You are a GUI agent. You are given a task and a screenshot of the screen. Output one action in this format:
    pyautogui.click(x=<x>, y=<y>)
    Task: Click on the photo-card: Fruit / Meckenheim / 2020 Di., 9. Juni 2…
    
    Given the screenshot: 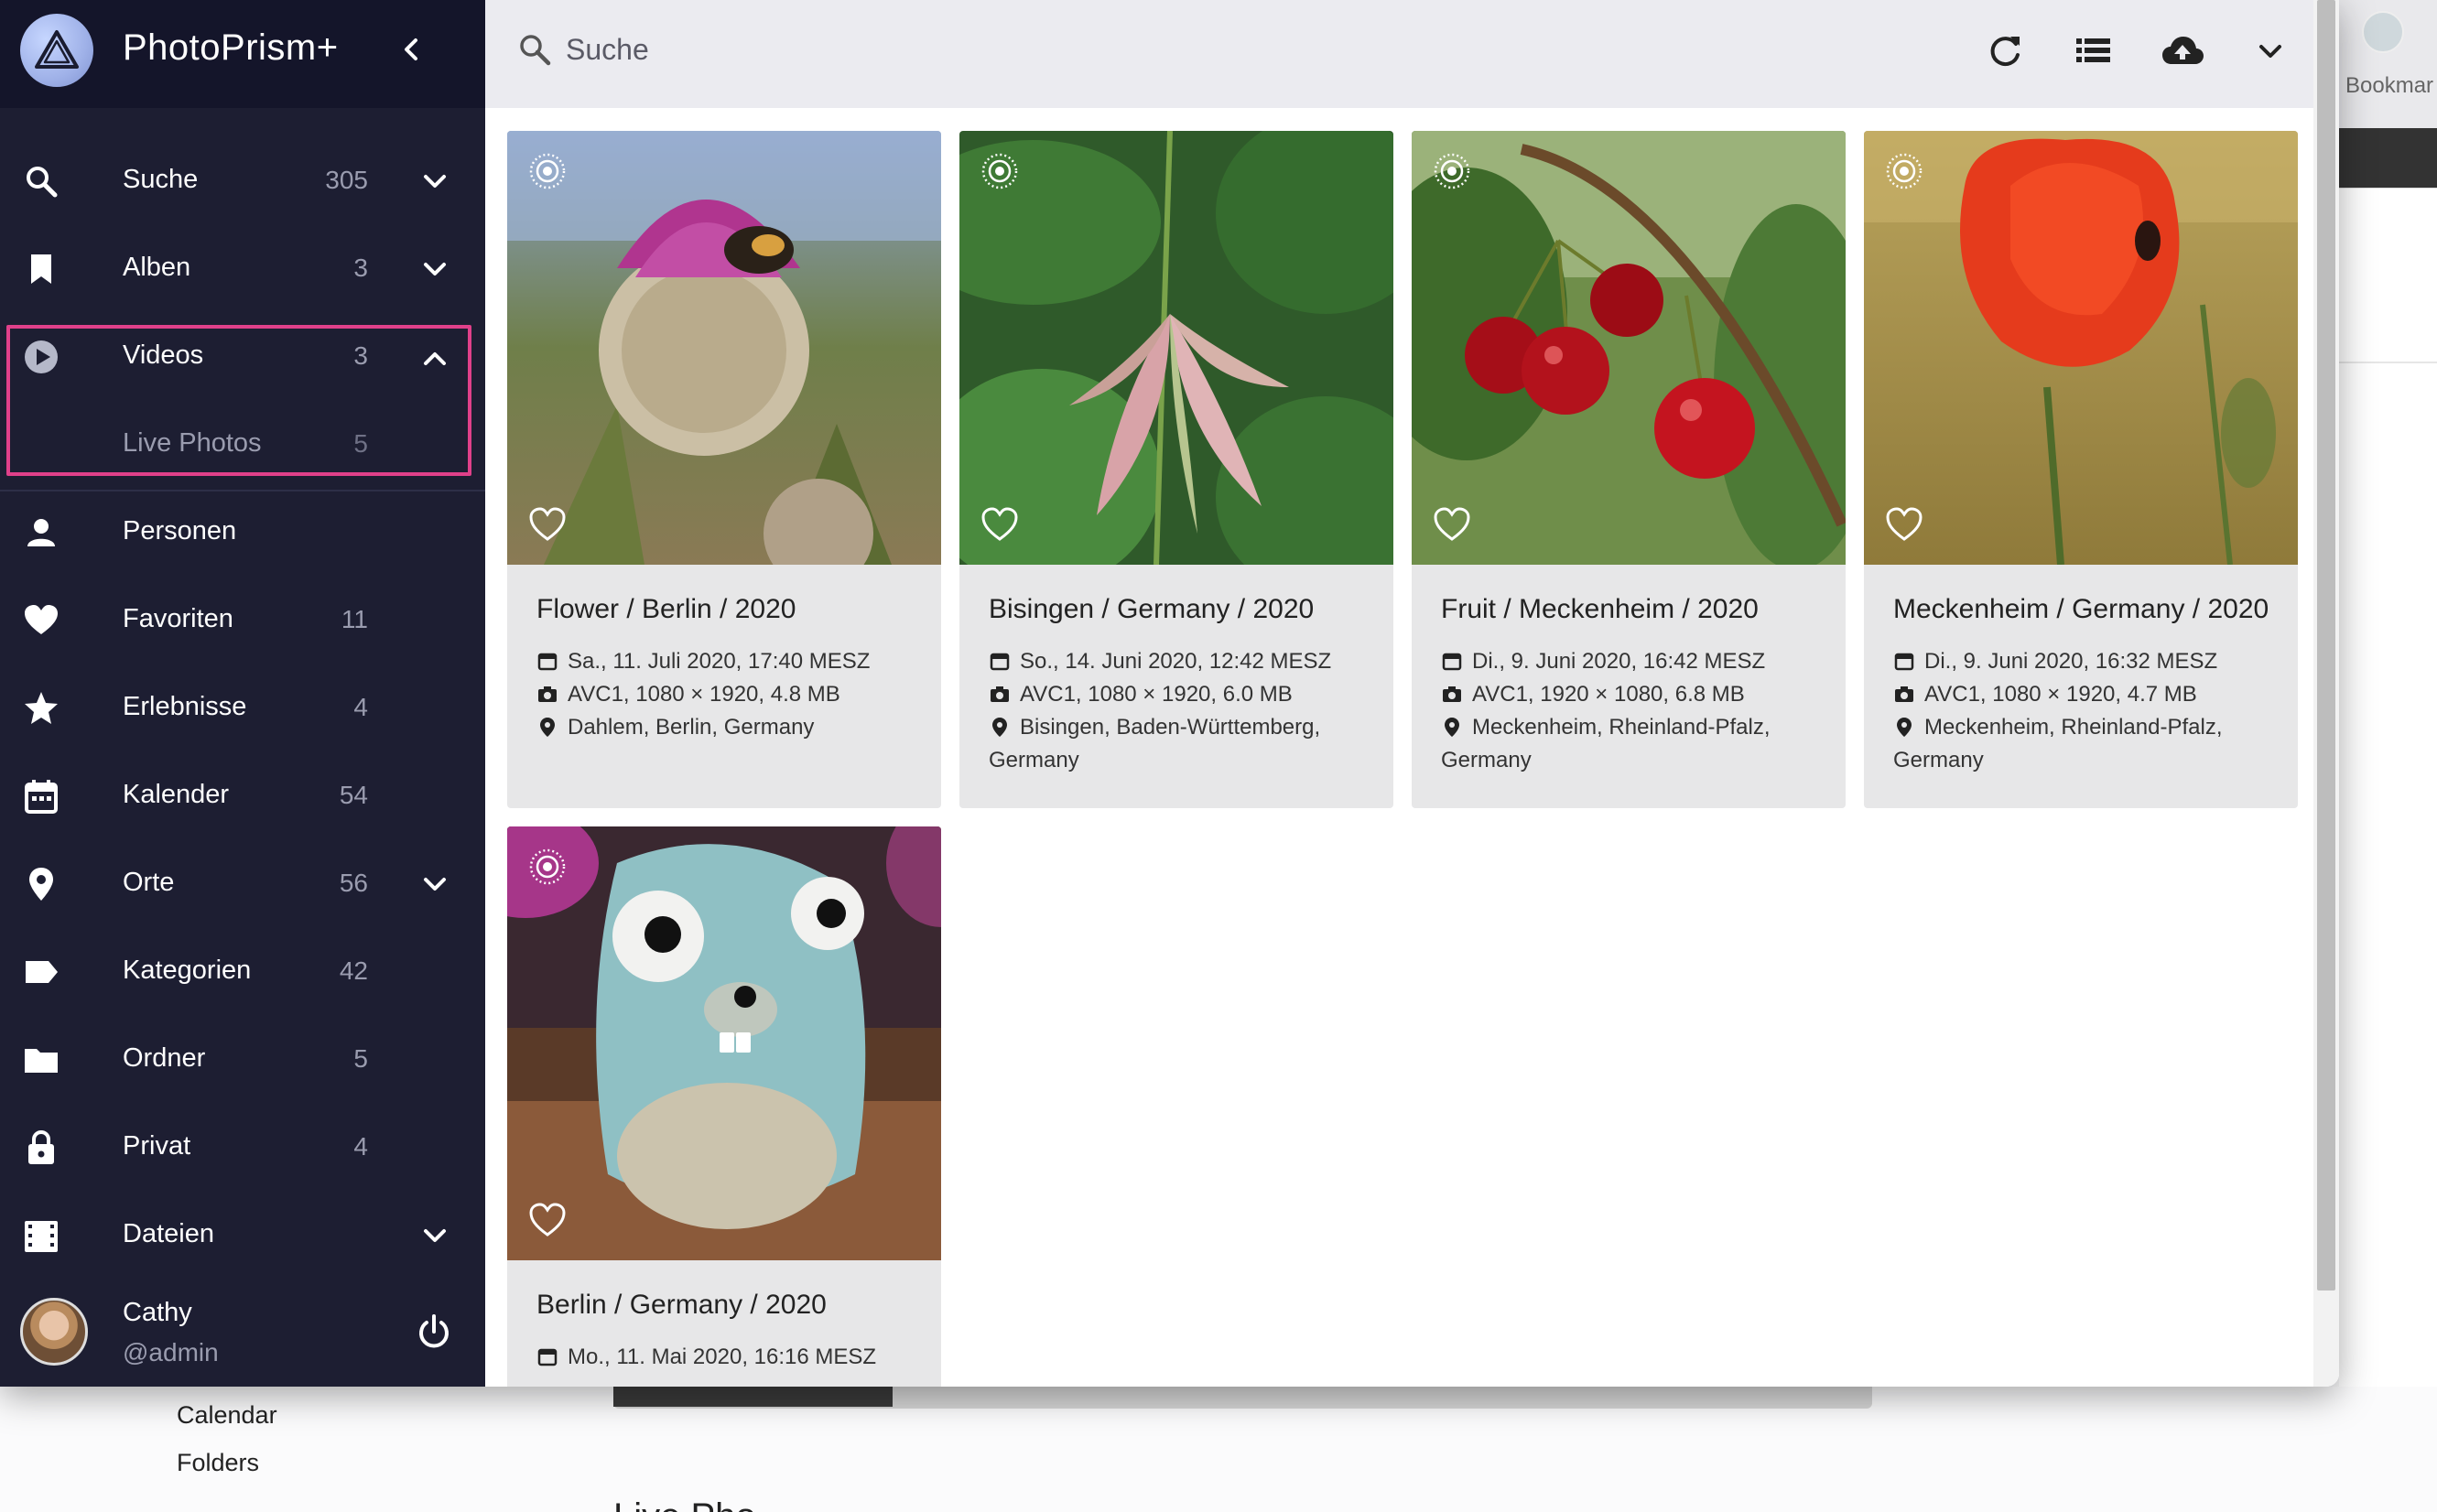 What is the action you would take?
    pyautogui.click(x=1629, y=469)
    